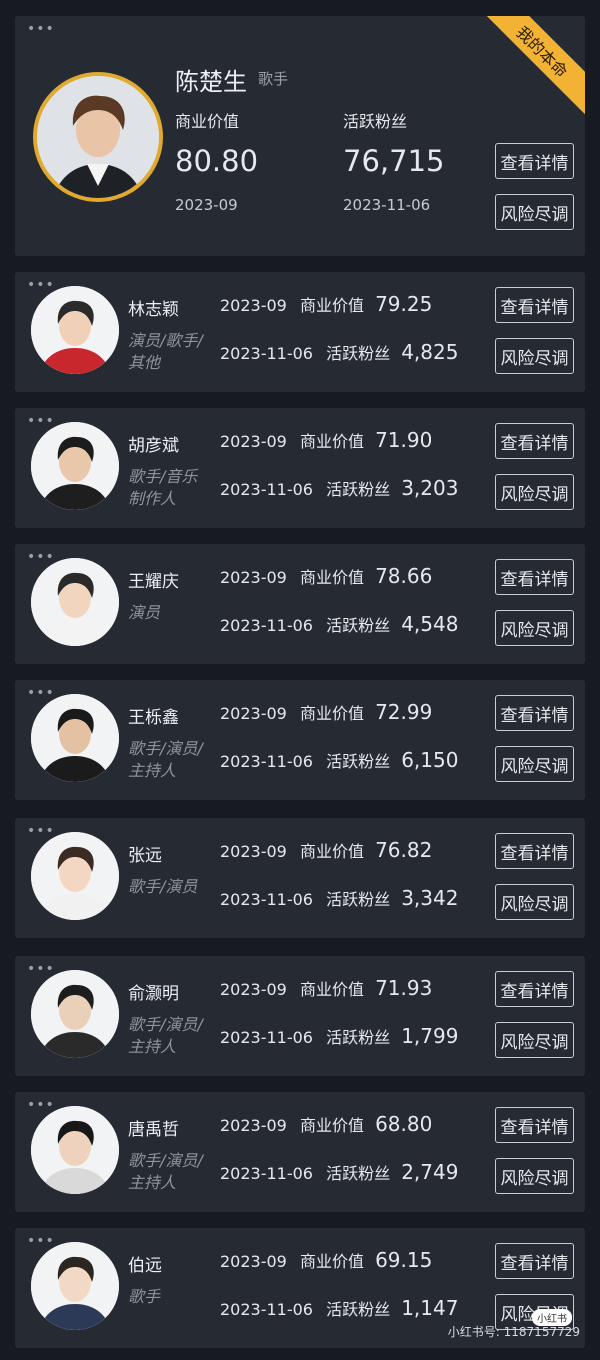 The image size is (600, 1360). What do you see at coordinates (170, 887) in the screenshot?
I see `artist-tags: 歌手/演员` at bounding box center [170, 887].